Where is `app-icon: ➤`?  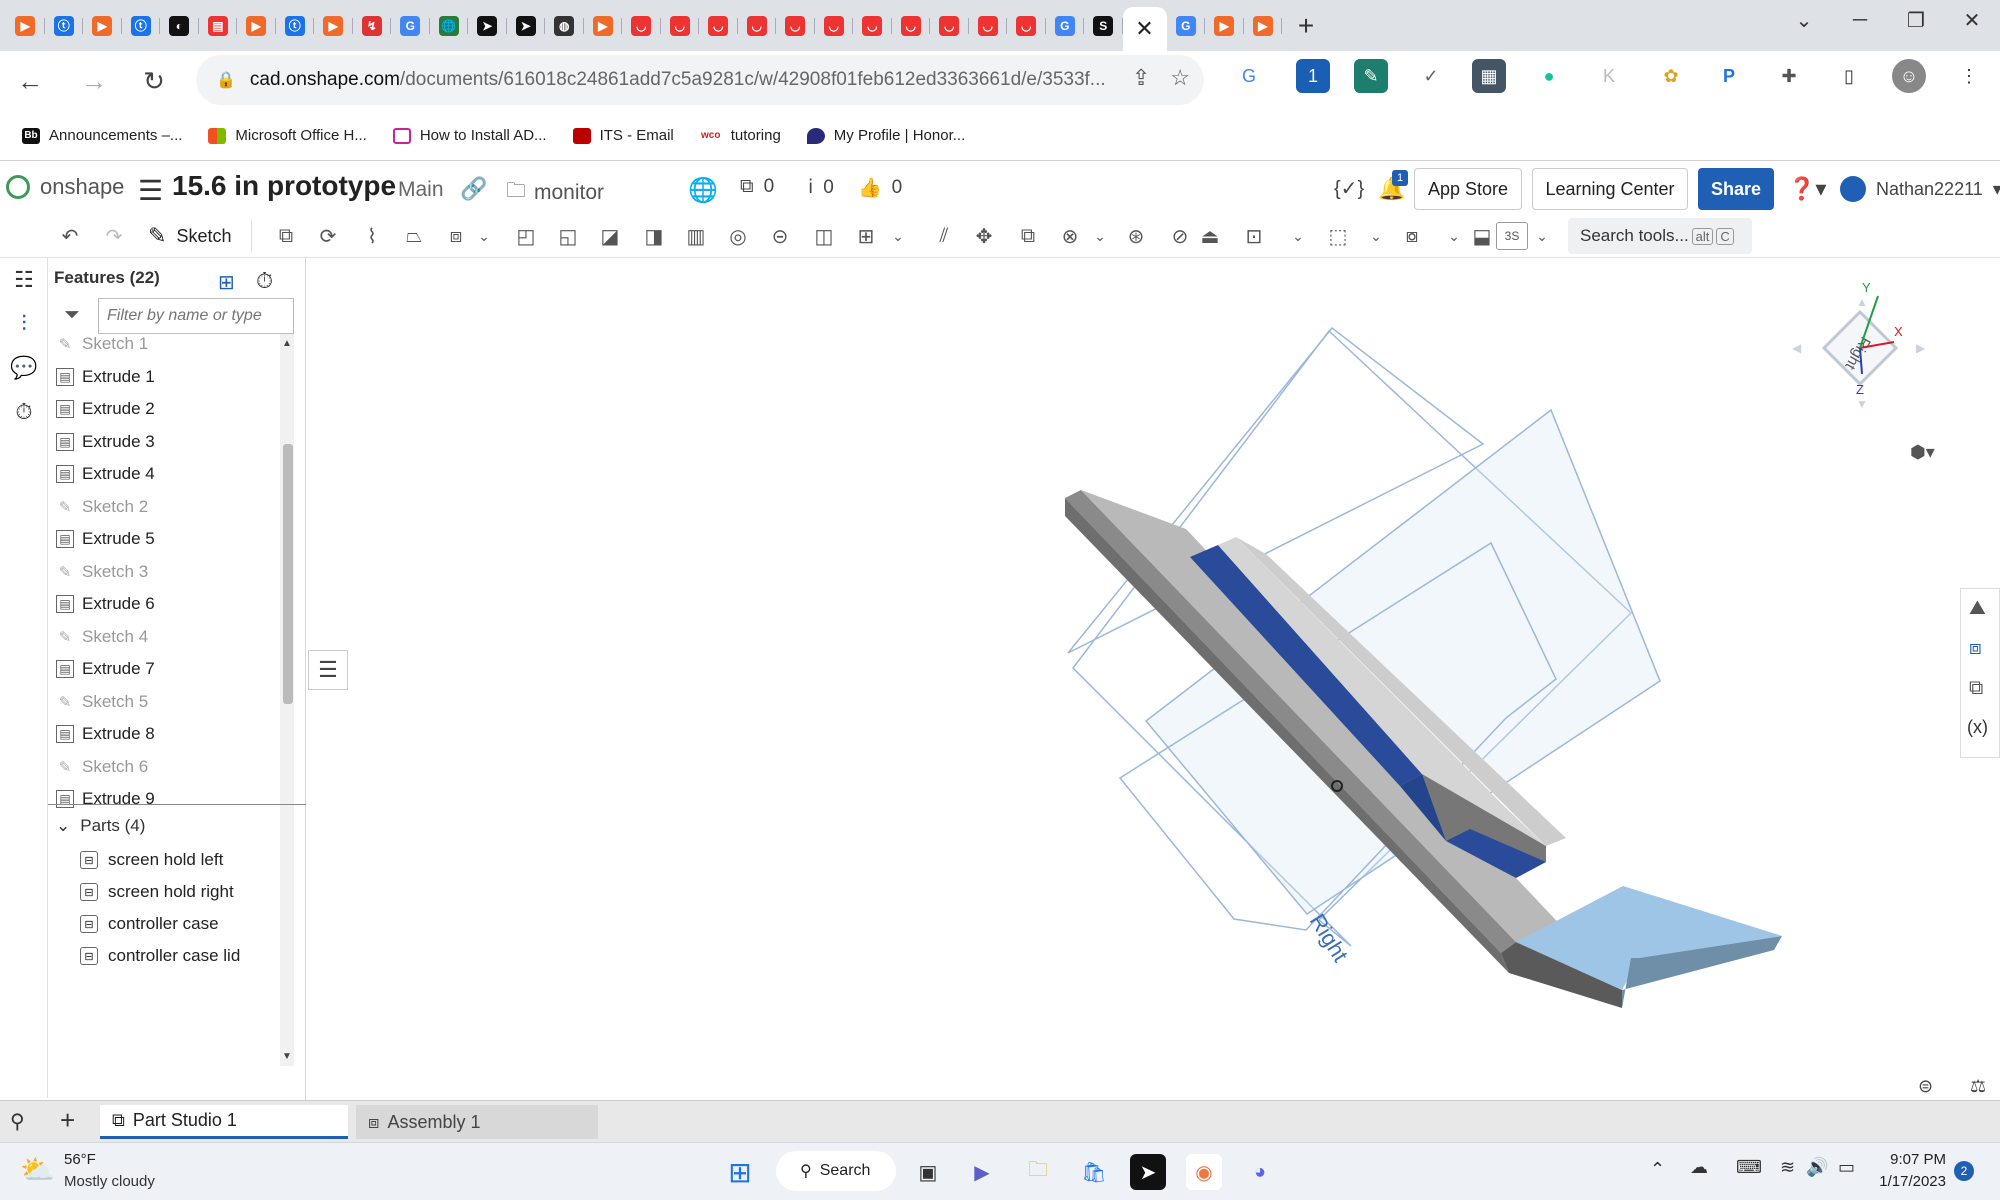 app-icon: ➤ is located at coordinates (1148, 1172).